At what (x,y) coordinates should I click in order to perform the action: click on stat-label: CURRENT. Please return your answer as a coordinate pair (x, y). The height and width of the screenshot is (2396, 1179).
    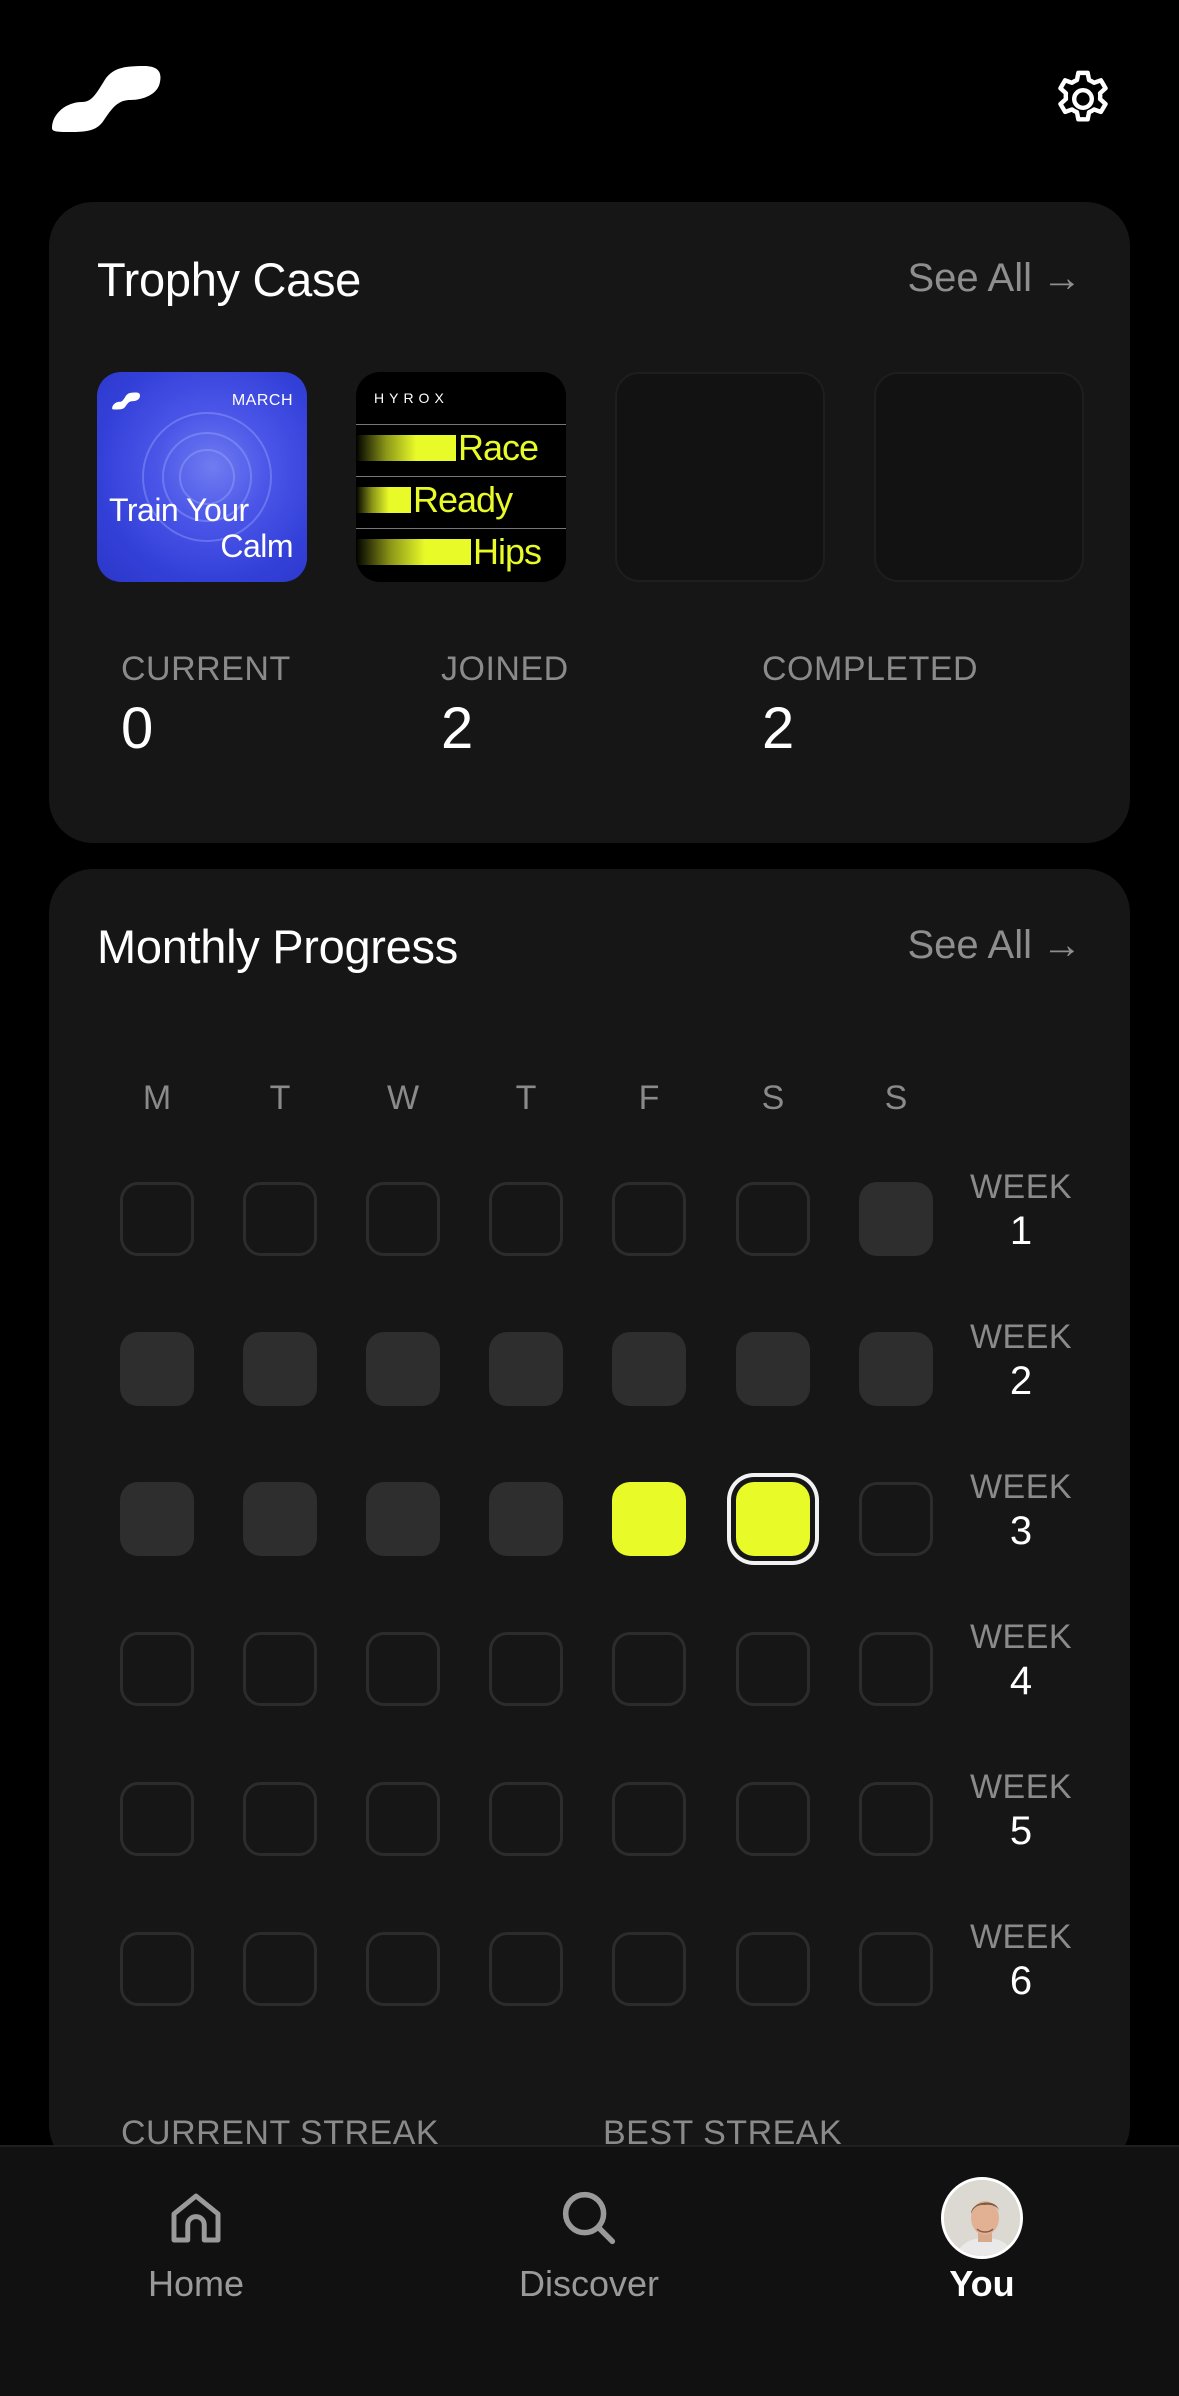
    Looking at the image, I should click on (206, 669).